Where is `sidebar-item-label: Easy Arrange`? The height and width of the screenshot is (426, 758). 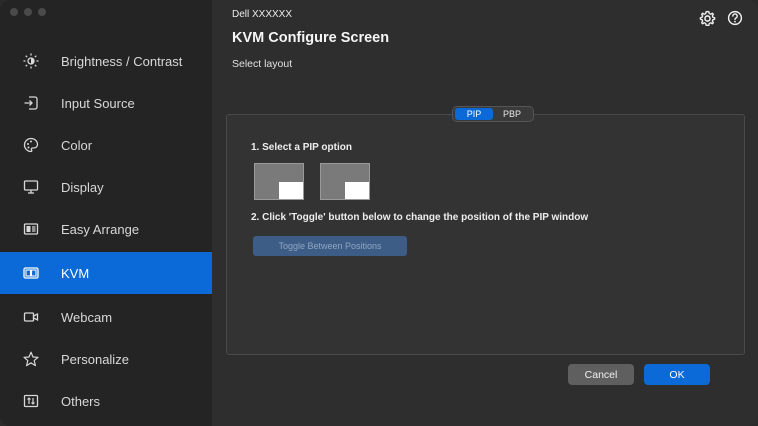 sidebar-item-label: Easy Arrange is located at coordinates (100, 229).